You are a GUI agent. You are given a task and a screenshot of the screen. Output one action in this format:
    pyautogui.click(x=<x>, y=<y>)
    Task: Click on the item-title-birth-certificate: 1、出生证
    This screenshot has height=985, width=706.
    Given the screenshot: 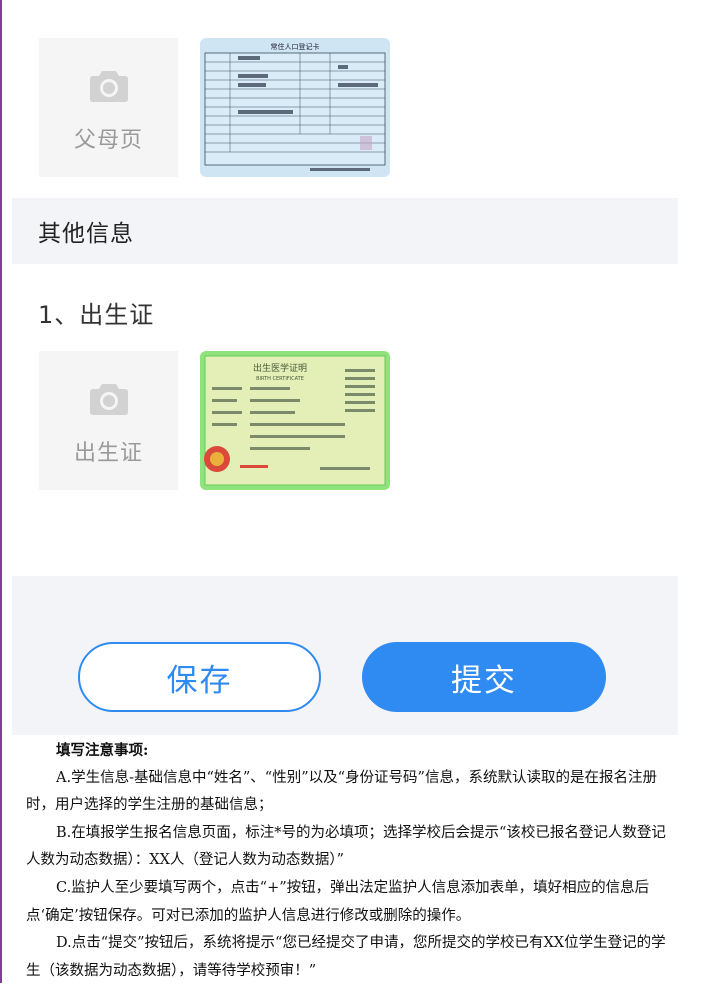 What is the action you would take?
    pyautogui.click(x=96, y=315)
    